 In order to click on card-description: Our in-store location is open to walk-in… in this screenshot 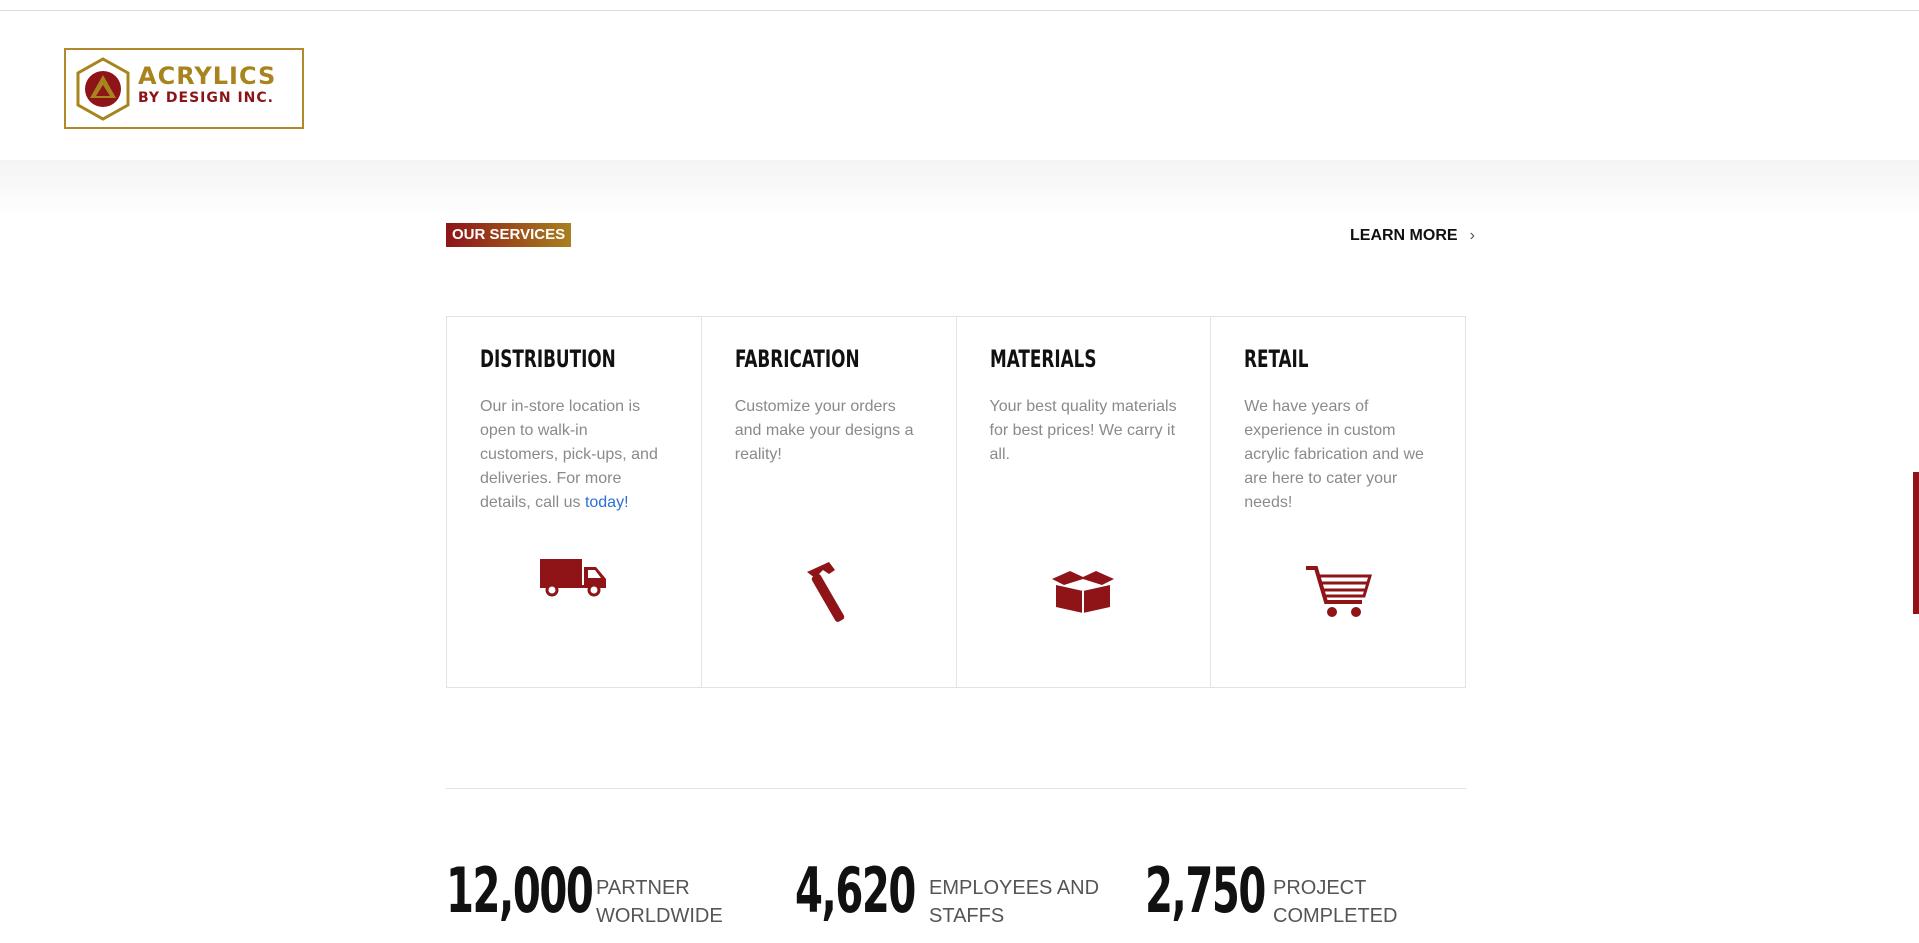, I will do `click(569, 454)`.